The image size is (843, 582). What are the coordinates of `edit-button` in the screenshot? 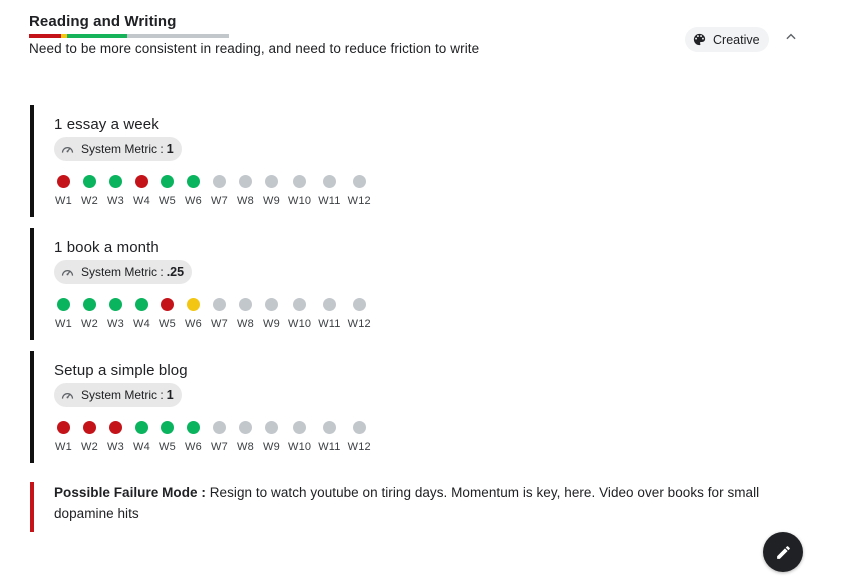 It's located at (783, 552).